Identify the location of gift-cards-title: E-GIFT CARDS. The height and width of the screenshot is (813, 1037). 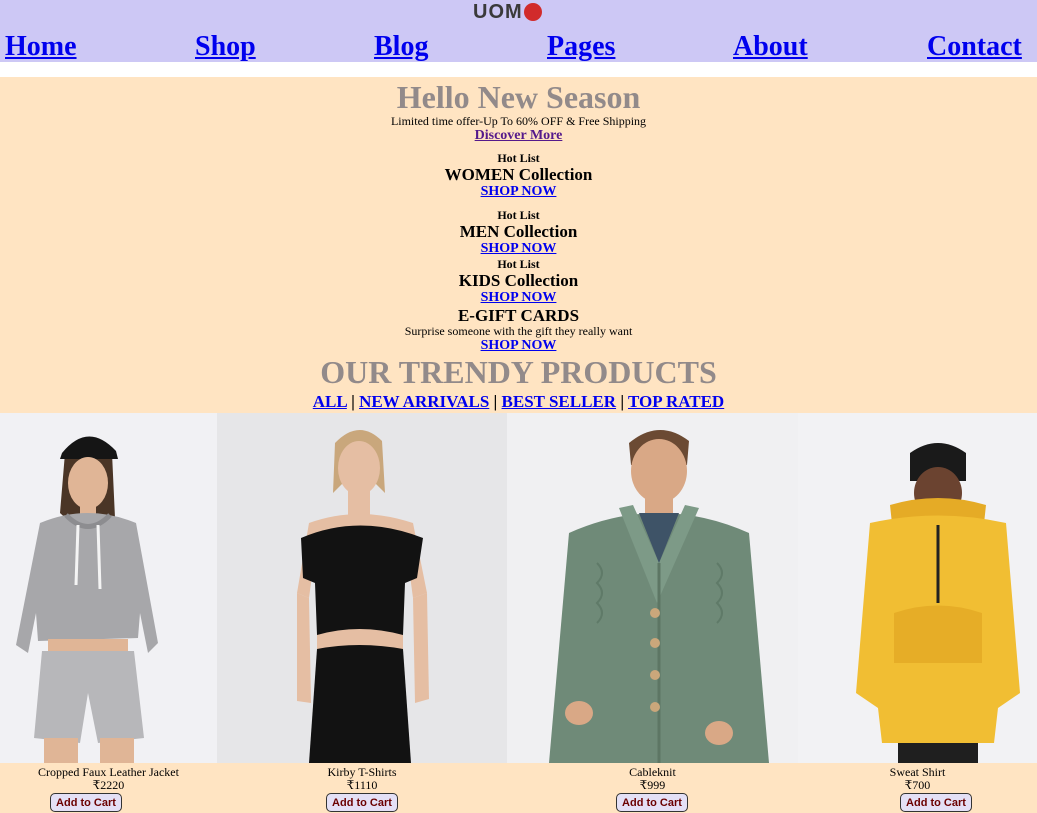
(518, 315).